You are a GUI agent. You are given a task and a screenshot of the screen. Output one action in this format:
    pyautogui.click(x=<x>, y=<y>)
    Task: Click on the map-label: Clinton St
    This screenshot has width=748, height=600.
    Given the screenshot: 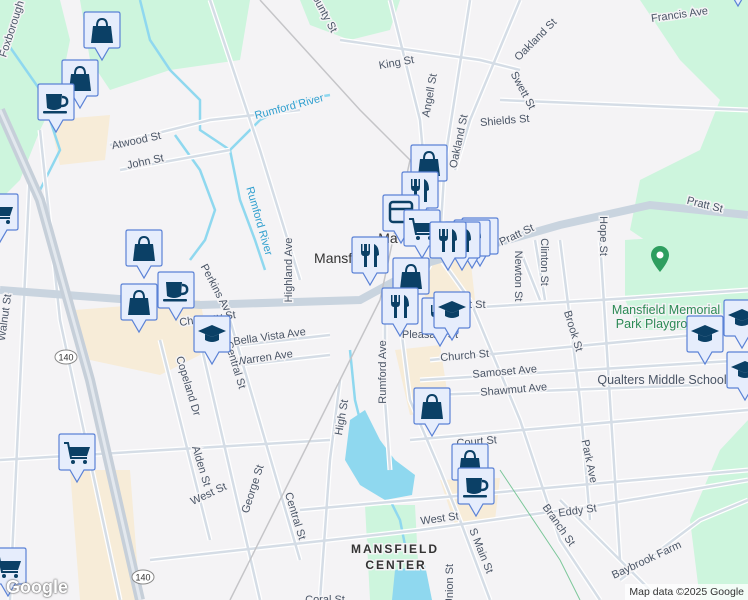 What is the action you would take?
    pyautogui.click(x=544, y=262)
    